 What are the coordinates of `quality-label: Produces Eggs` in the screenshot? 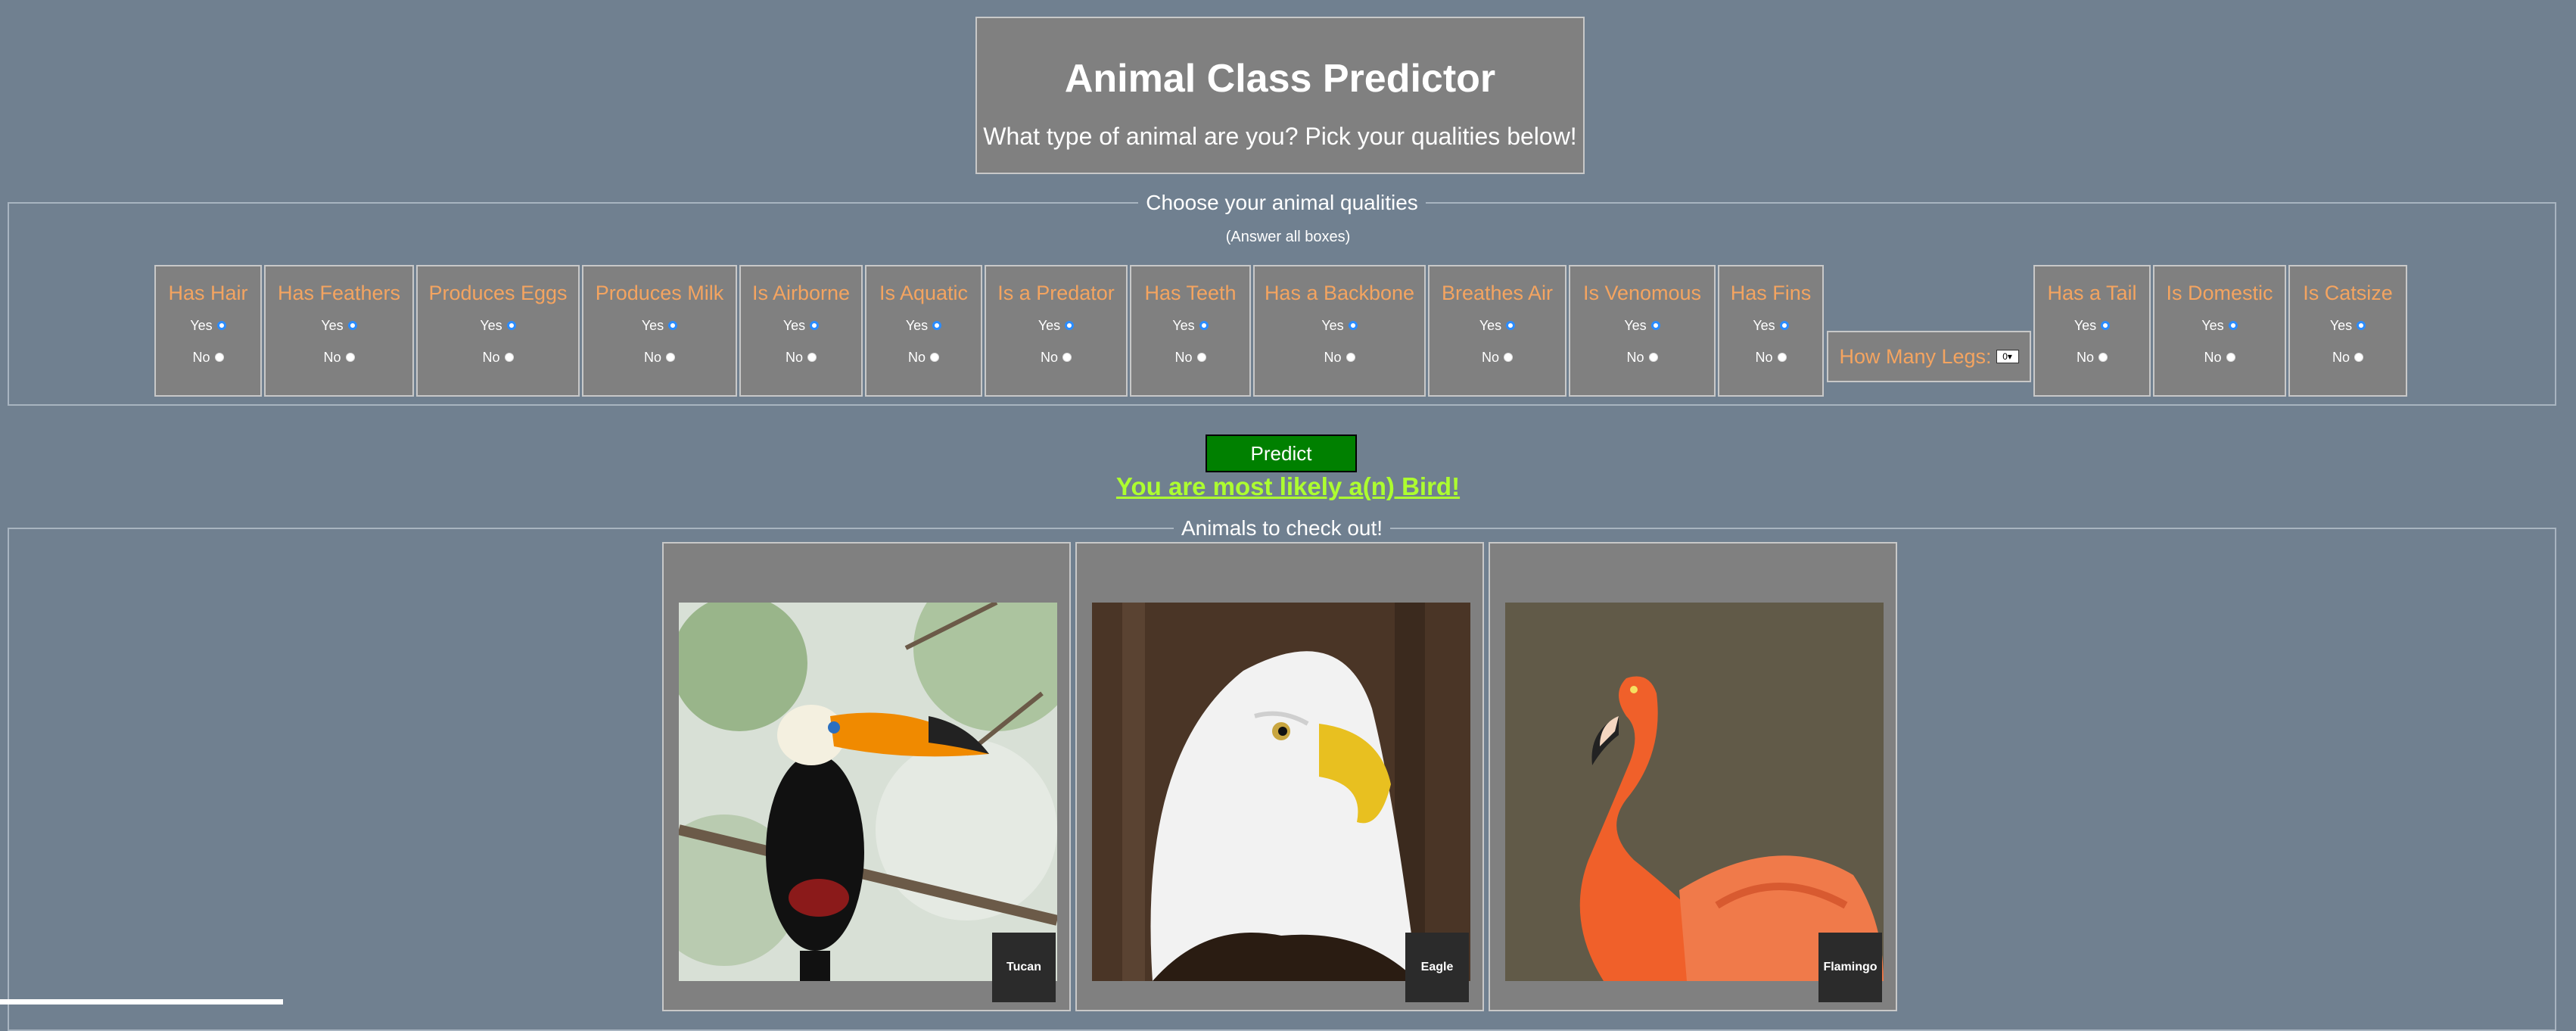 It's located at (498, 293).